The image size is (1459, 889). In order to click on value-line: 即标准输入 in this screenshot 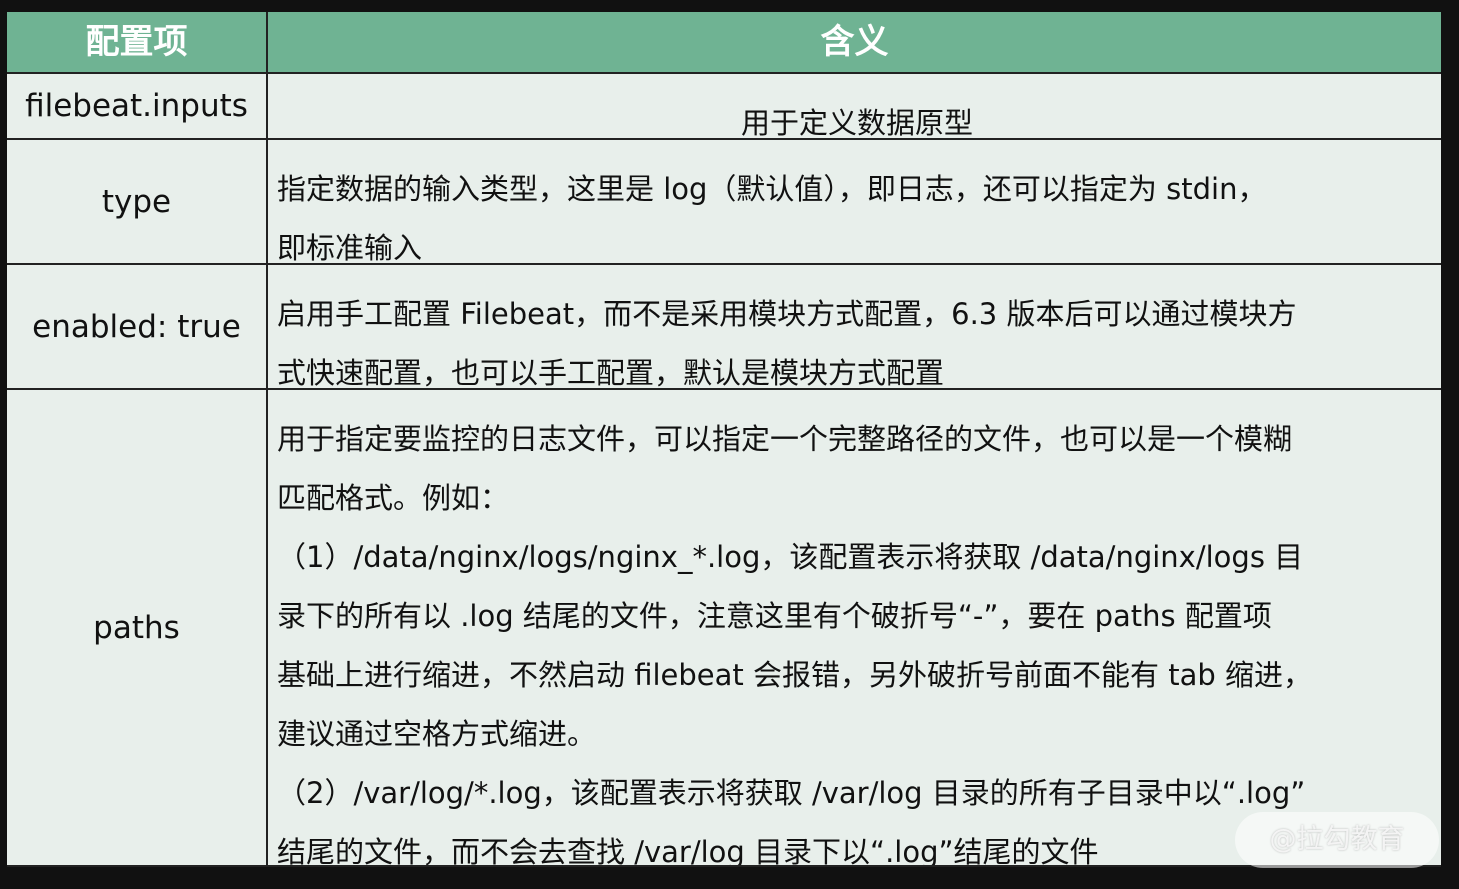, I will do `click(350, 247)`.